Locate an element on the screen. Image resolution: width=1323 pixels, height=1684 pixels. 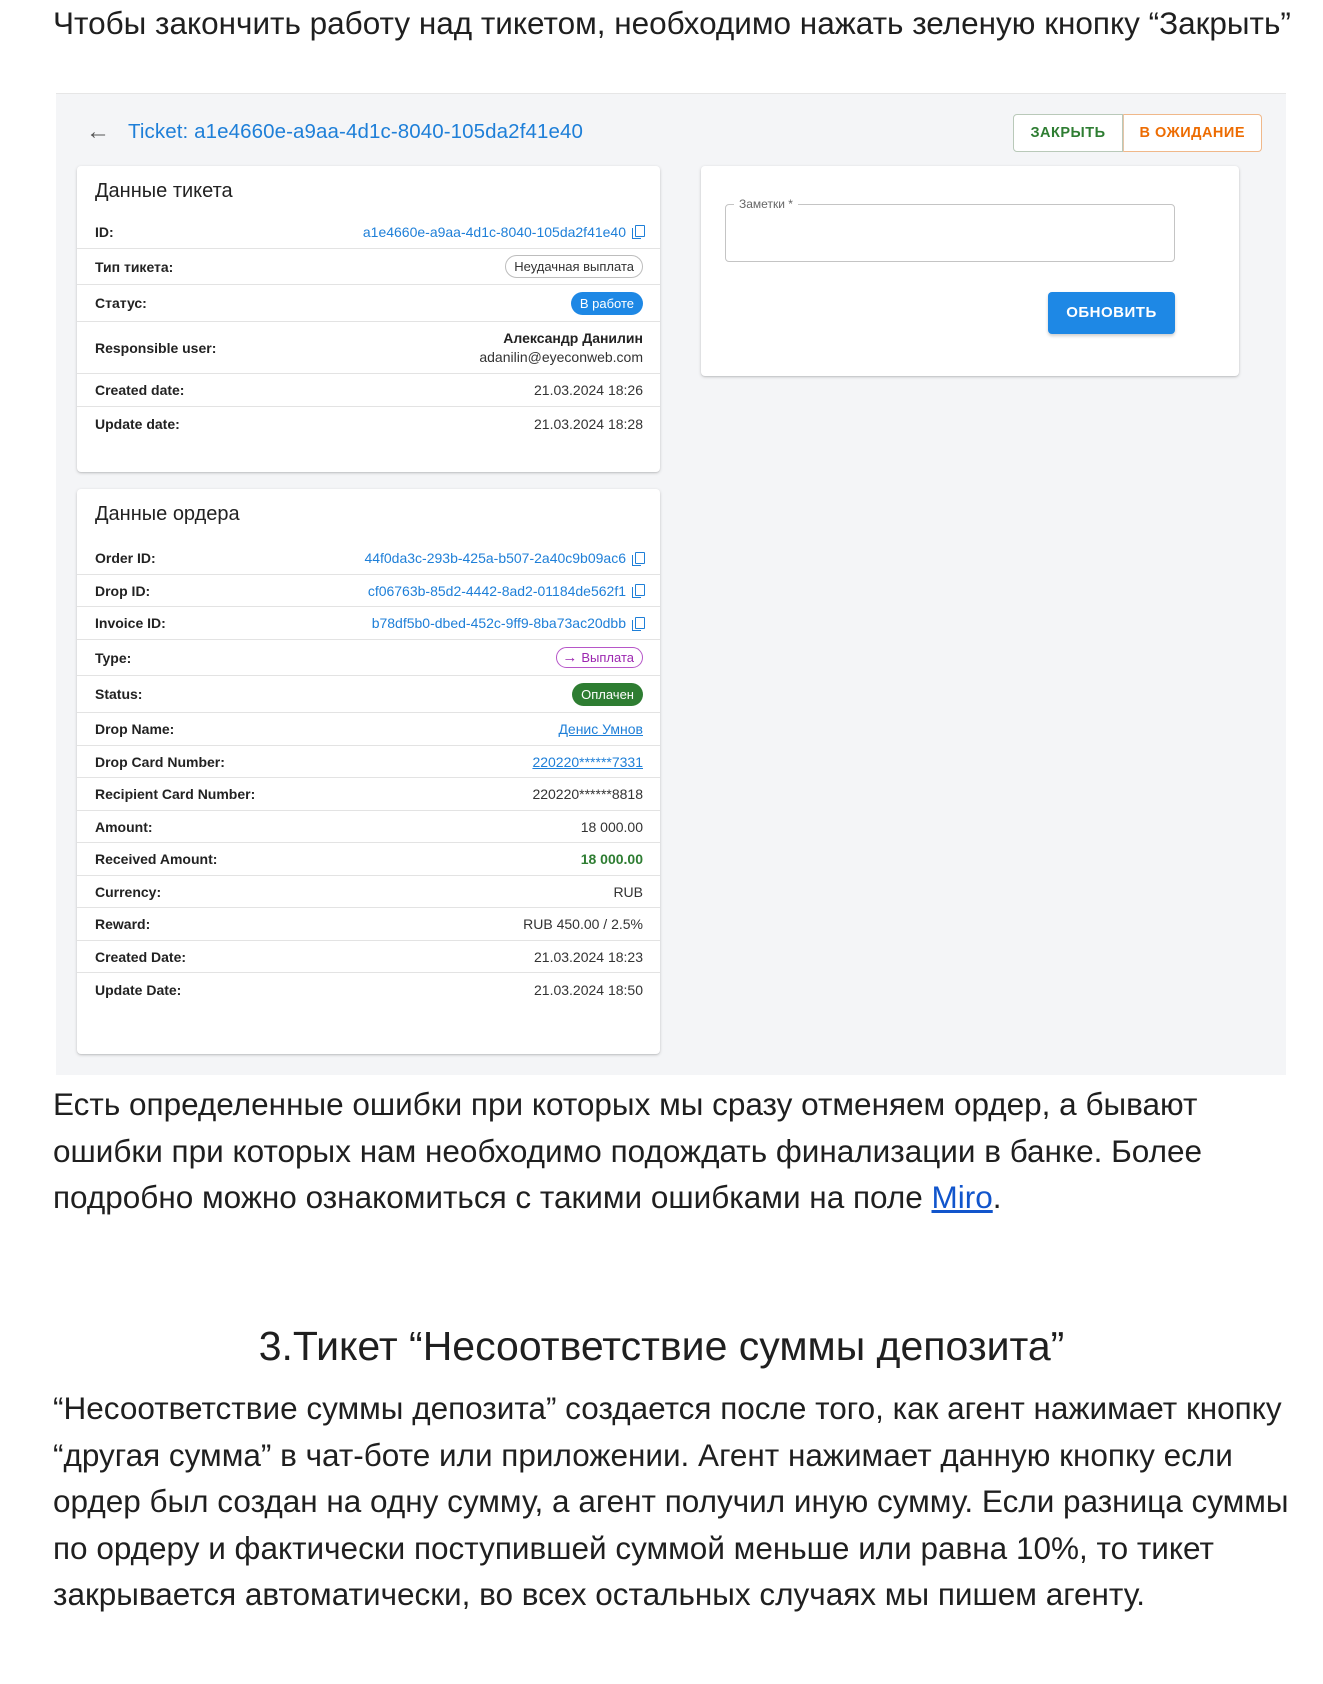
row-label: Currency: is located at coordinates (128, 891).